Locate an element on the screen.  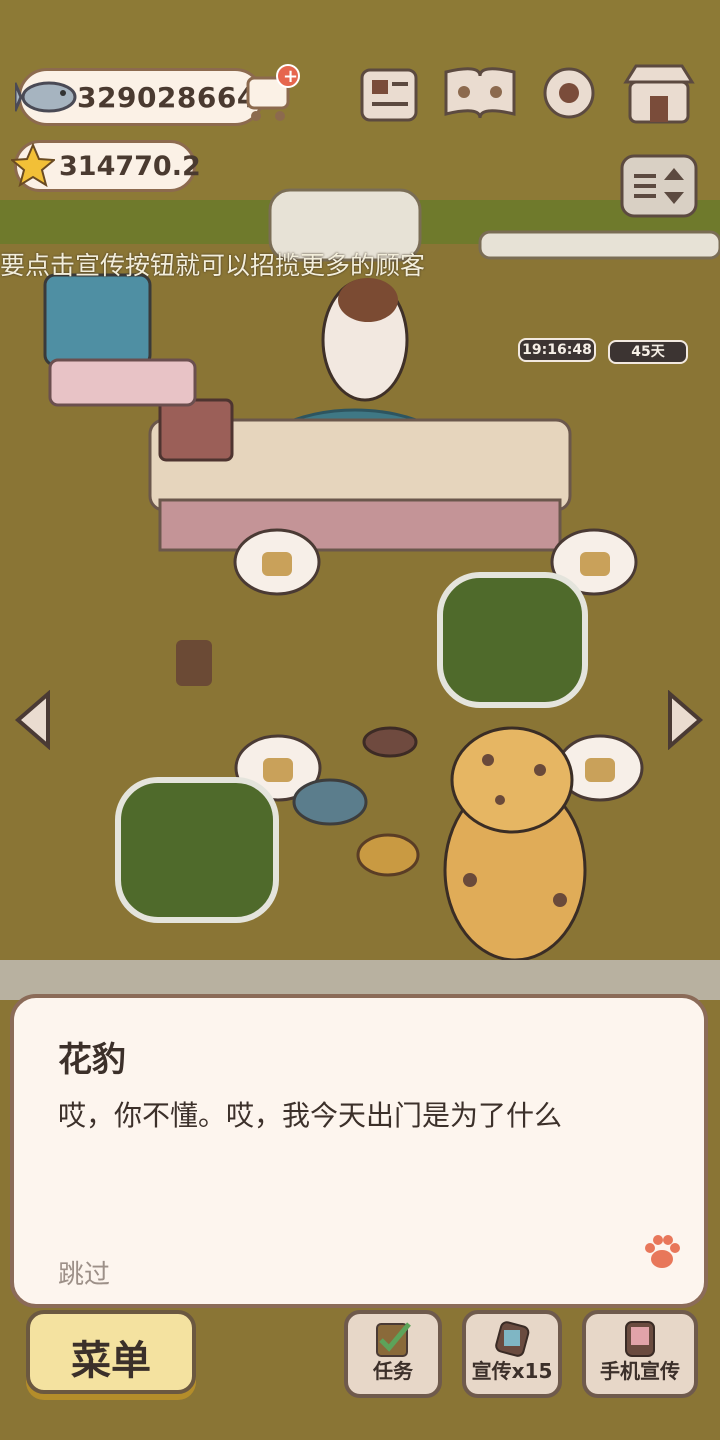
sort-icon is located at coordinates (659, 186).